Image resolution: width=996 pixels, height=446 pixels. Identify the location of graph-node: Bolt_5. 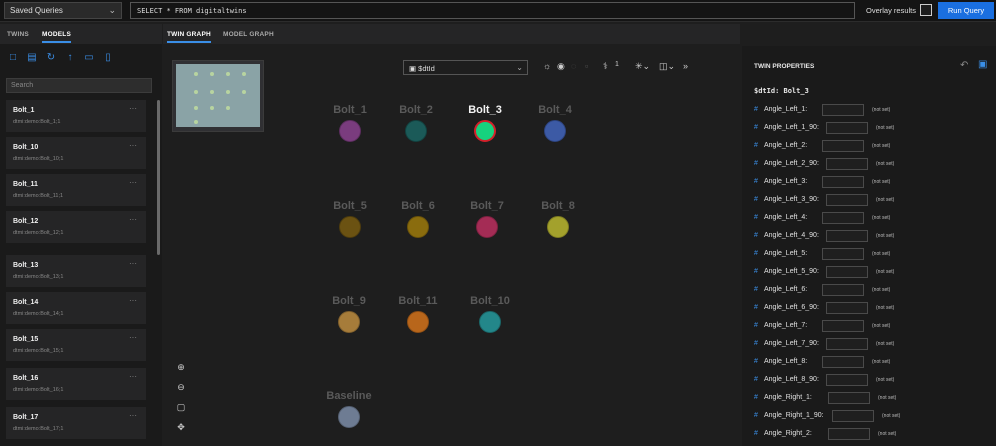
(350, 219).